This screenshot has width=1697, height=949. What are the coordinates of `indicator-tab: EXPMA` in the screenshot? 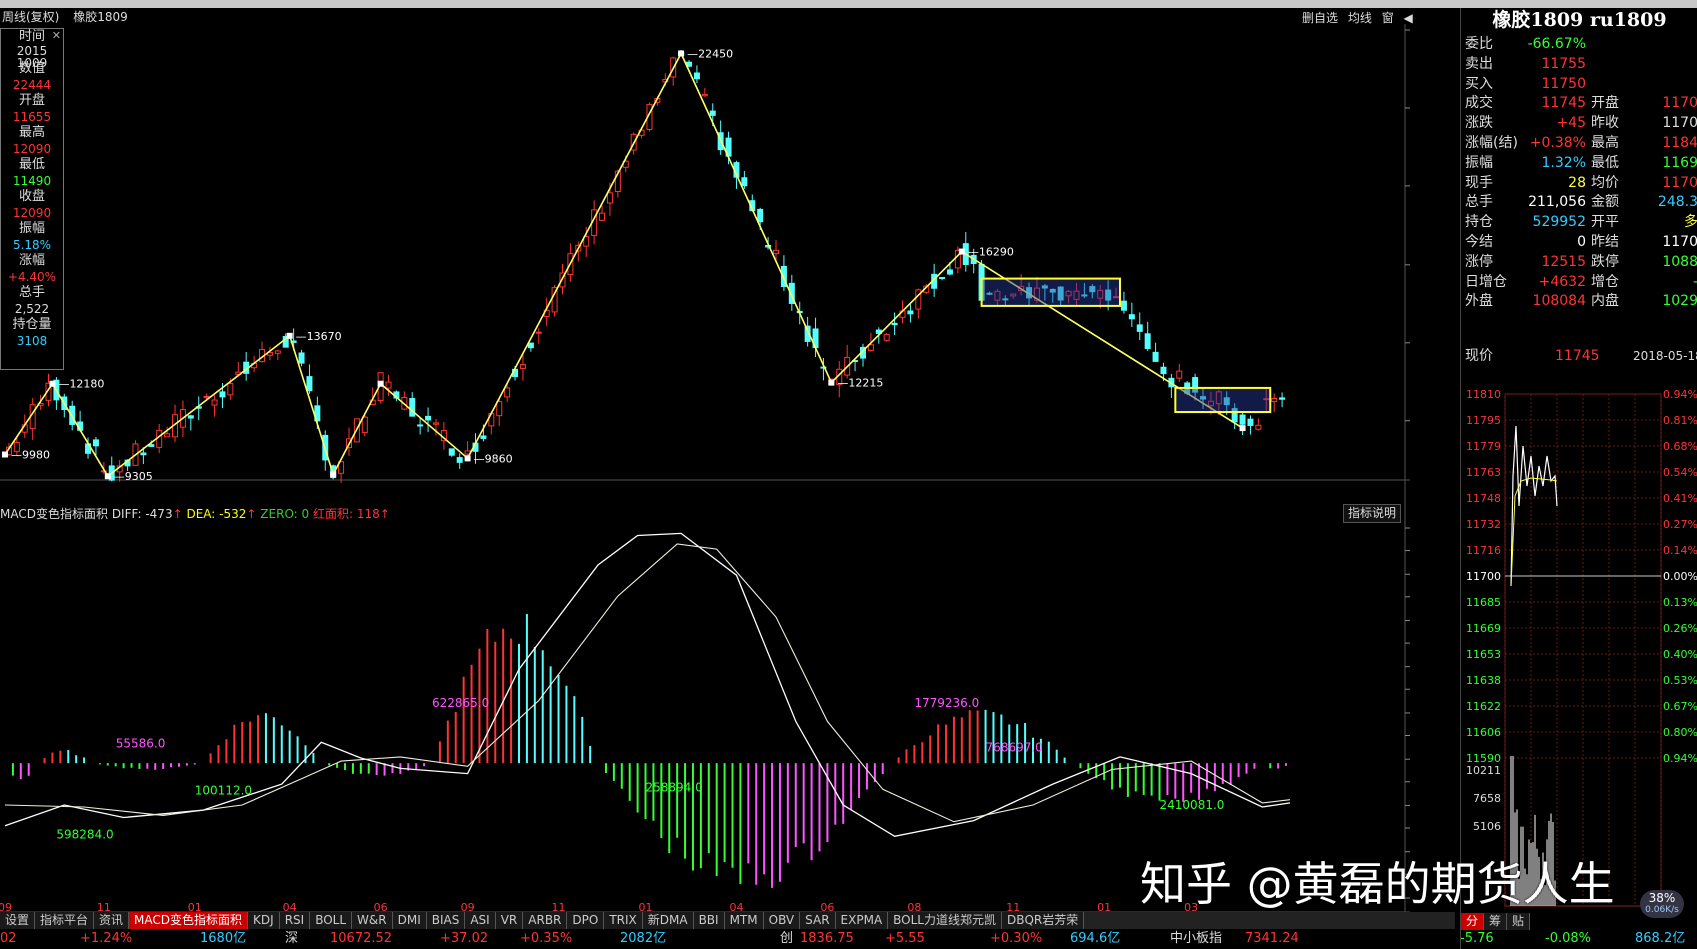 It's located at (862, 920).